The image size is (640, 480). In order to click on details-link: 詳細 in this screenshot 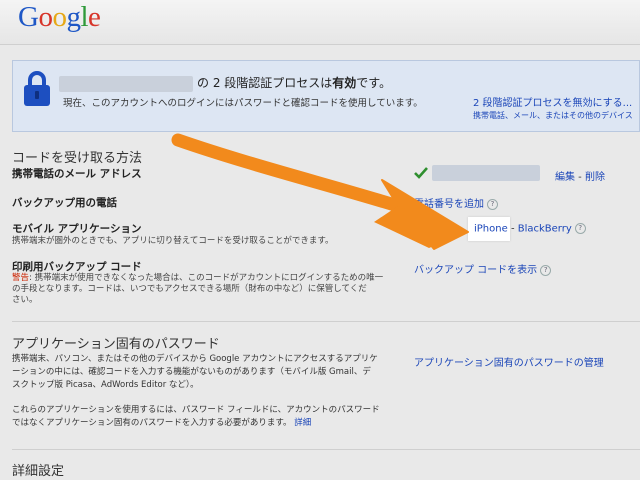, I will do `click(302, 423)`.